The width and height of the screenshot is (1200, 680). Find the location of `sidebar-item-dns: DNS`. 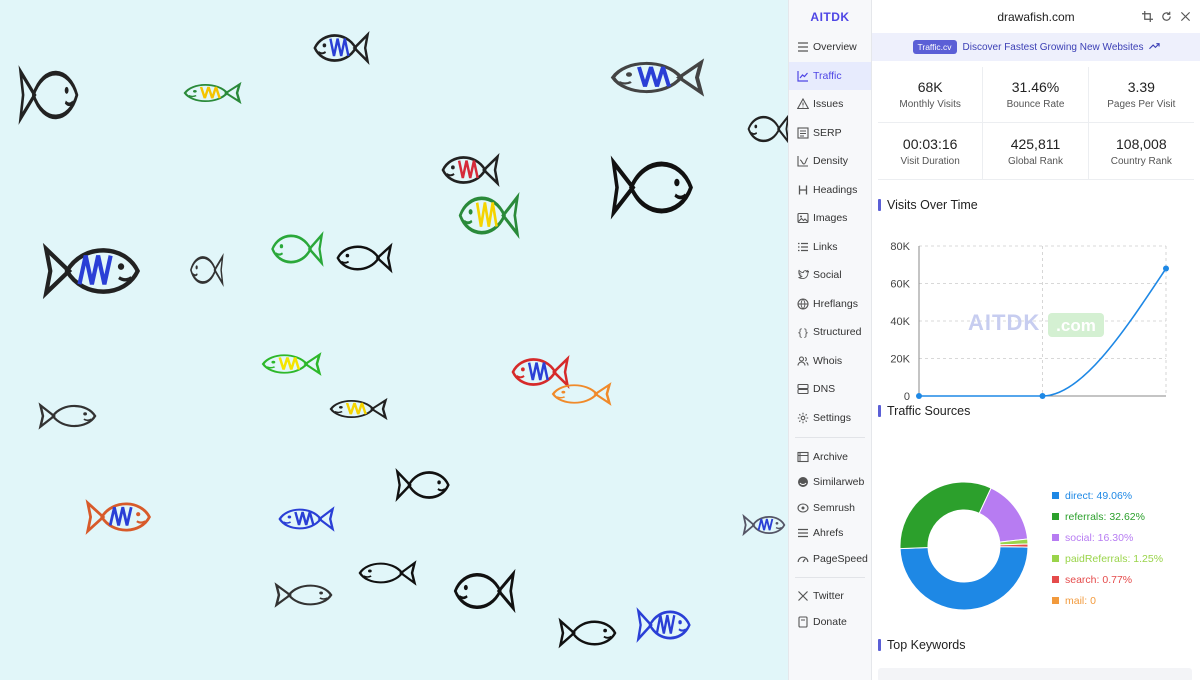

sidebar-item-dns: DNS is located at coordinates (830, 389).